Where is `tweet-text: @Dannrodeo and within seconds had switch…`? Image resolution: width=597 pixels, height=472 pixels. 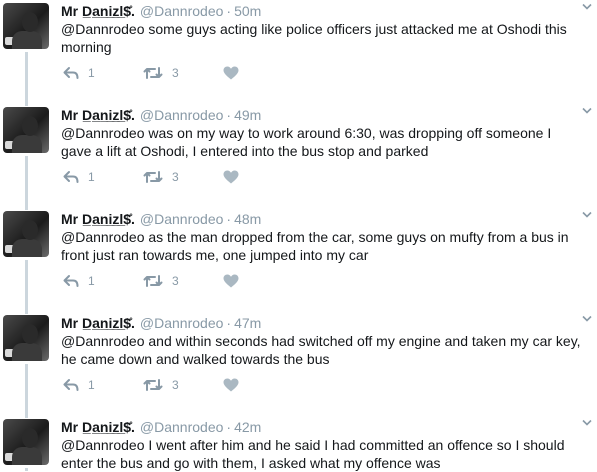
tweet-text: @Dannrodeo and within seconds had switch… is located at coordinates (321, 350).